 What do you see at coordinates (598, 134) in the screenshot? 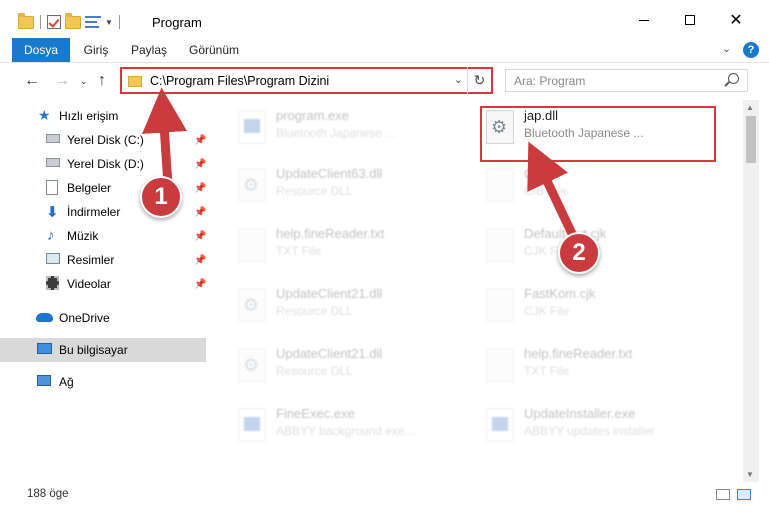
I see `highlight-box-jap-dll` at bounding box center [598, 134].